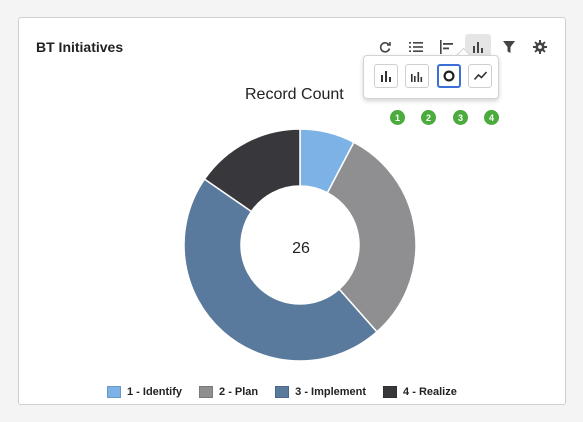  Describe the element at coordinates (239, 392) in the screenshot. I see `legend-label: 2 - Plan` at that location.